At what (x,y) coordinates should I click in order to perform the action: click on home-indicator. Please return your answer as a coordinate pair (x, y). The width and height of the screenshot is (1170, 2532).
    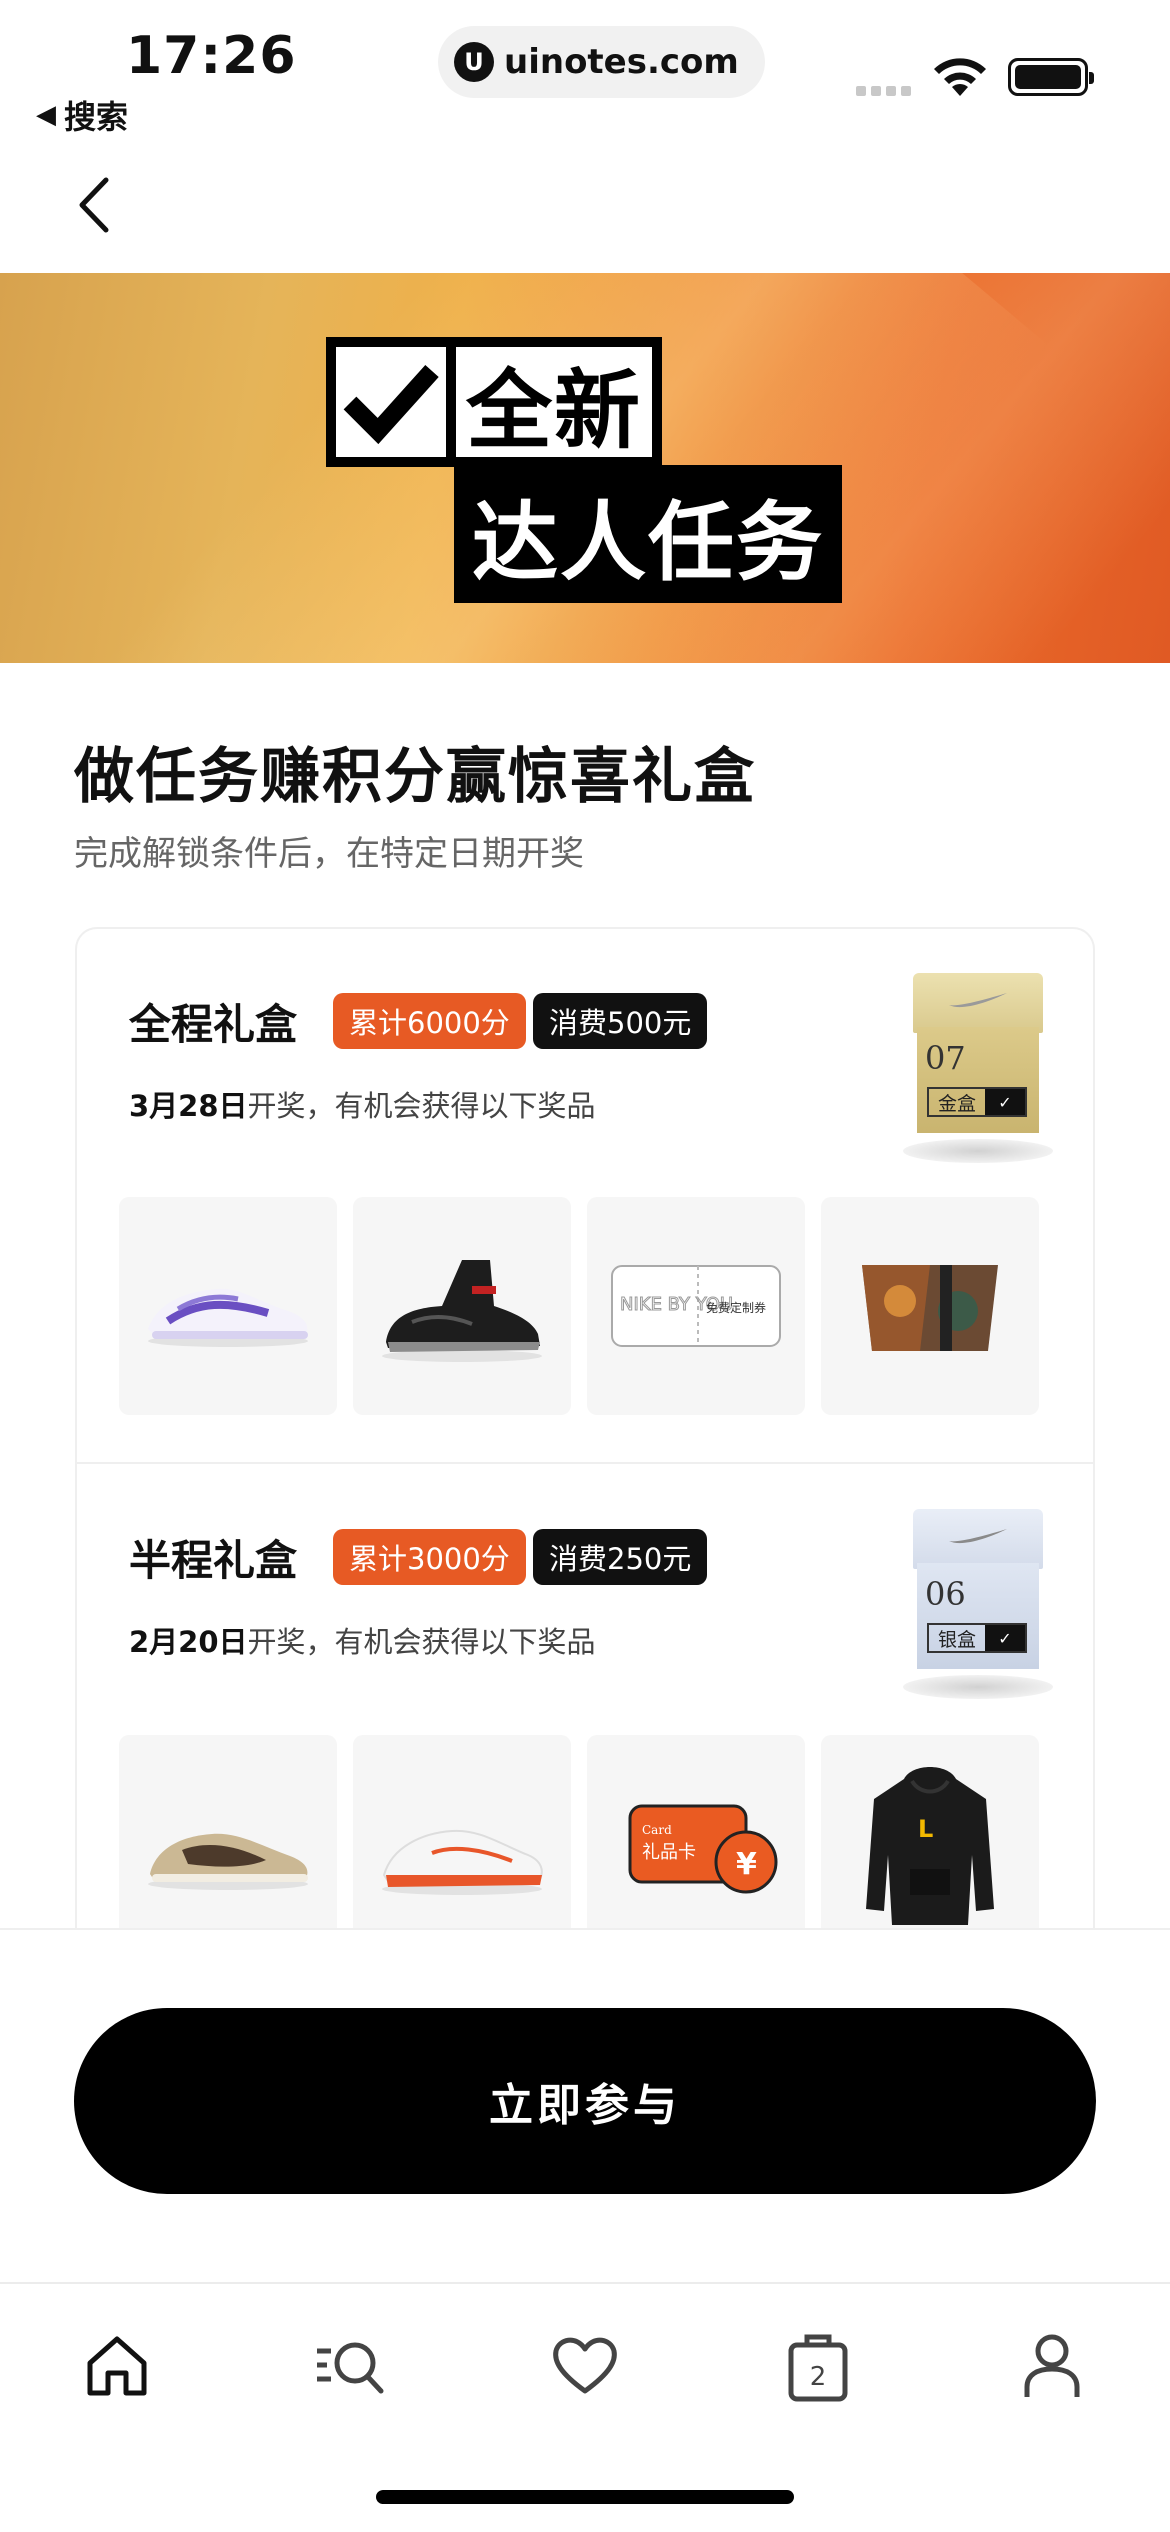
    Looking at the image, I should click on (585, 2497).